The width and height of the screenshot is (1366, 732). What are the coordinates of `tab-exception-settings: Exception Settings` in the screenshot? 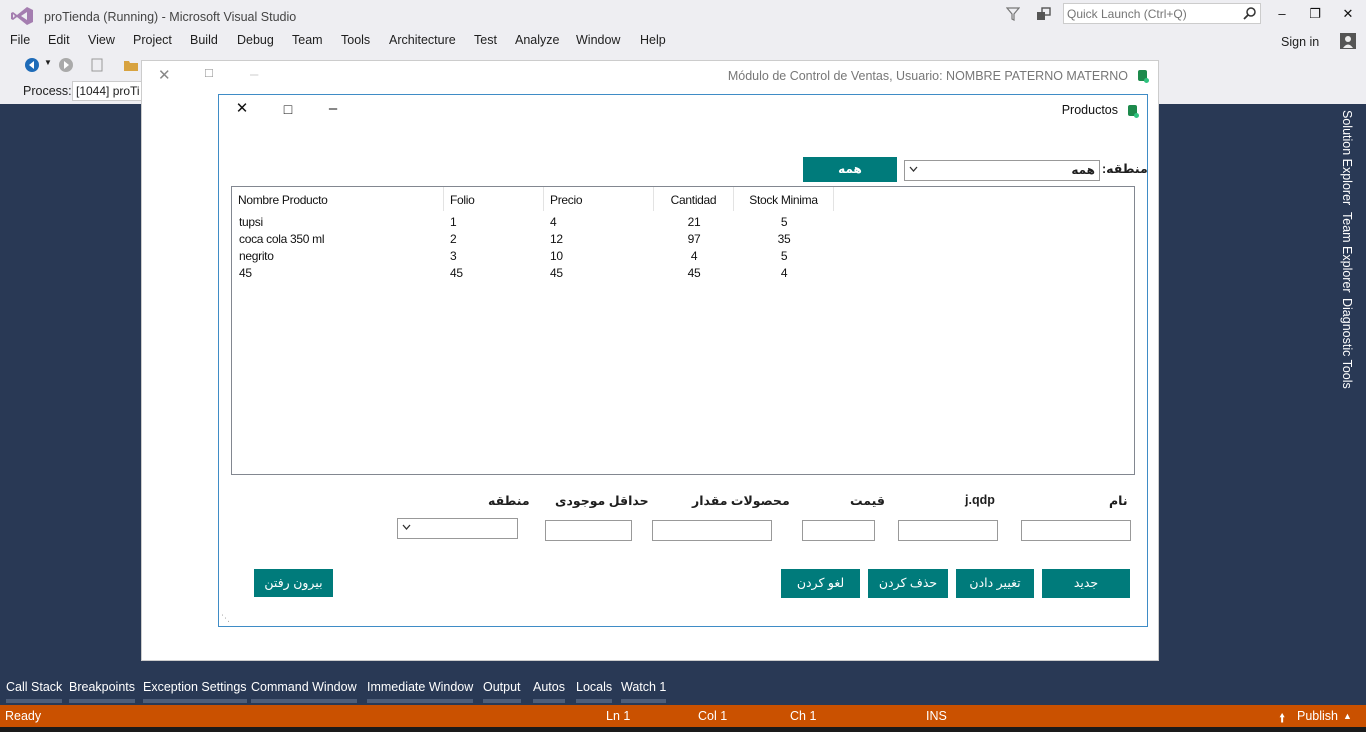 It's located at (195, 691).